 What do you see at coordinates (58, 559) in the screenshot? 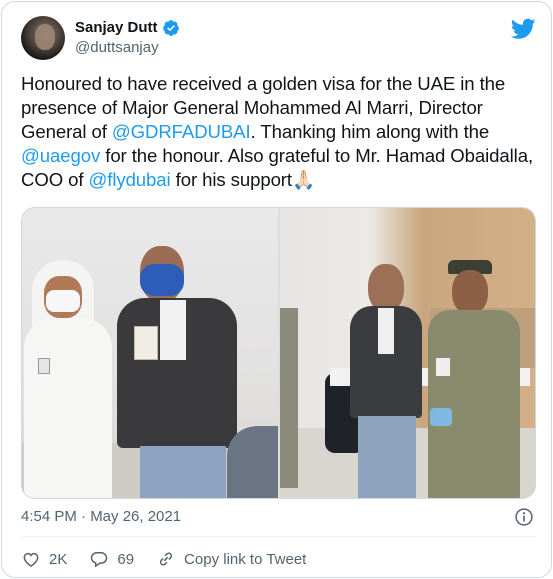
I see `like-count: 2K` at bounding box center [58, 559].